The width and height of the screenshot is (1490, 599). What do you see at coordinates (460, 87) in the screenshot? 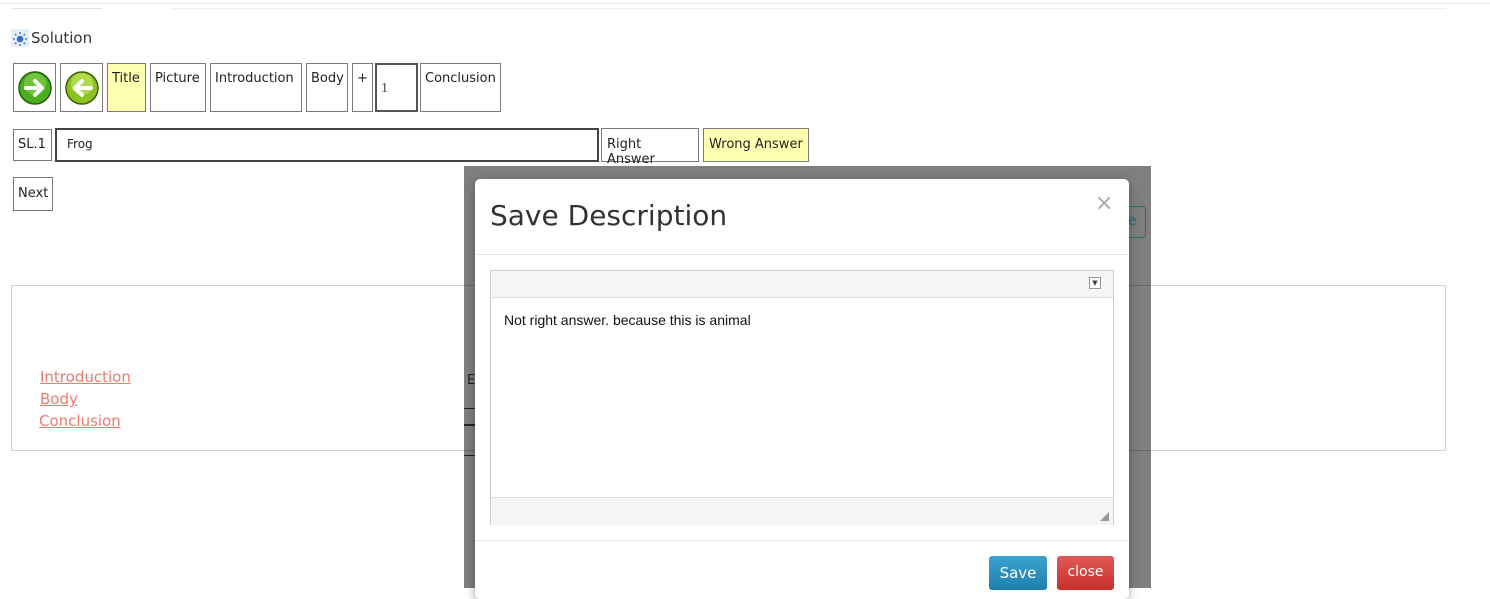
I see `conclusion-button: Conclusion` at bounding box center [460, 87].